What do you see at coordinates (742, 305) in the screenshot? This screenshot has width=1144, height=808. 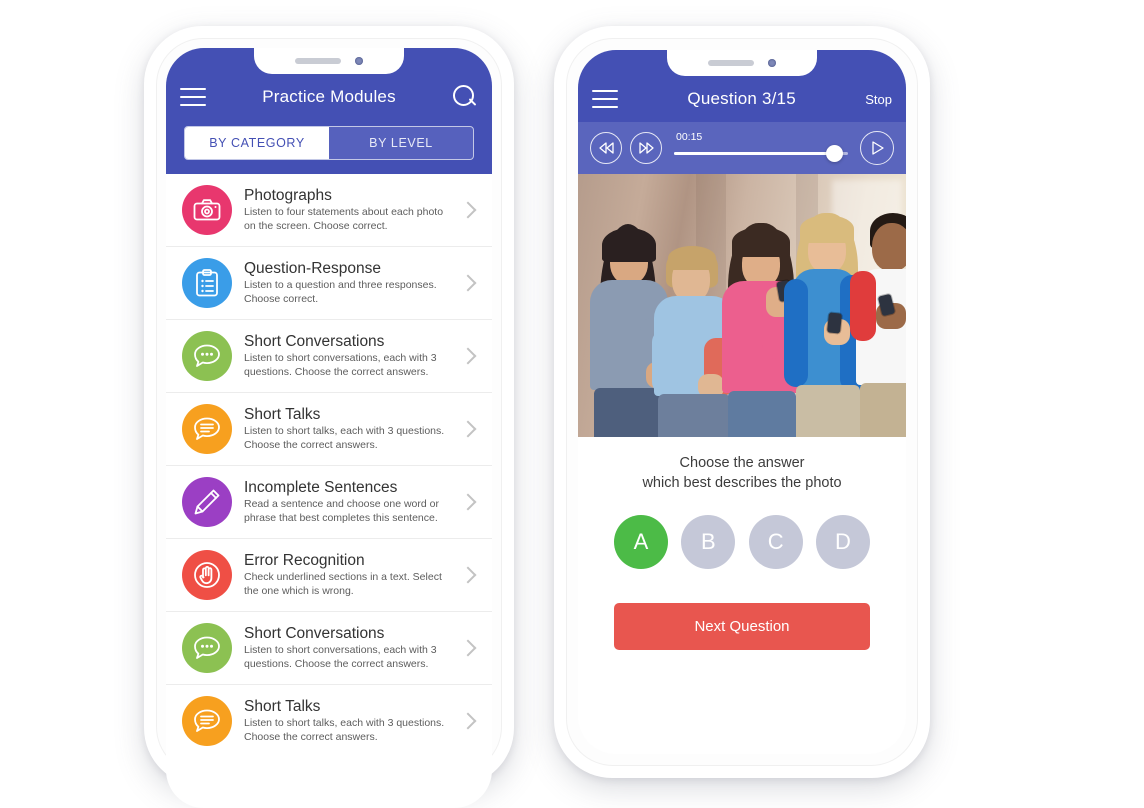 I see `question-photo` at bounding box center [742, 305].